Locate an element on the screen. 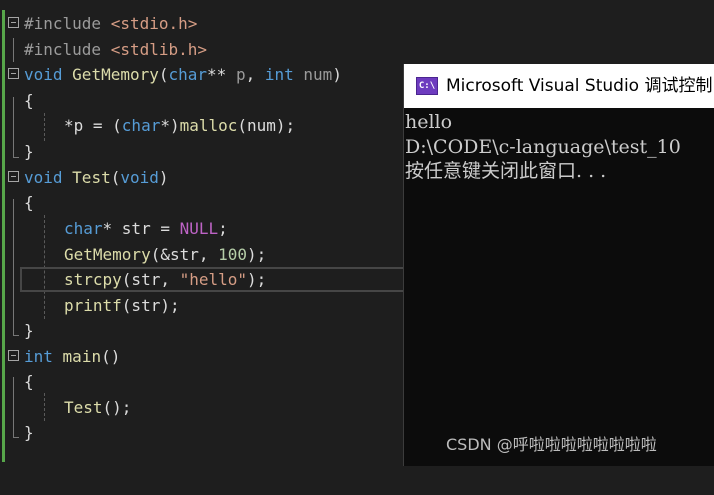 This screenshot has width=714, height=495. code-text: *p = ( is located at coordinates (93, 125).